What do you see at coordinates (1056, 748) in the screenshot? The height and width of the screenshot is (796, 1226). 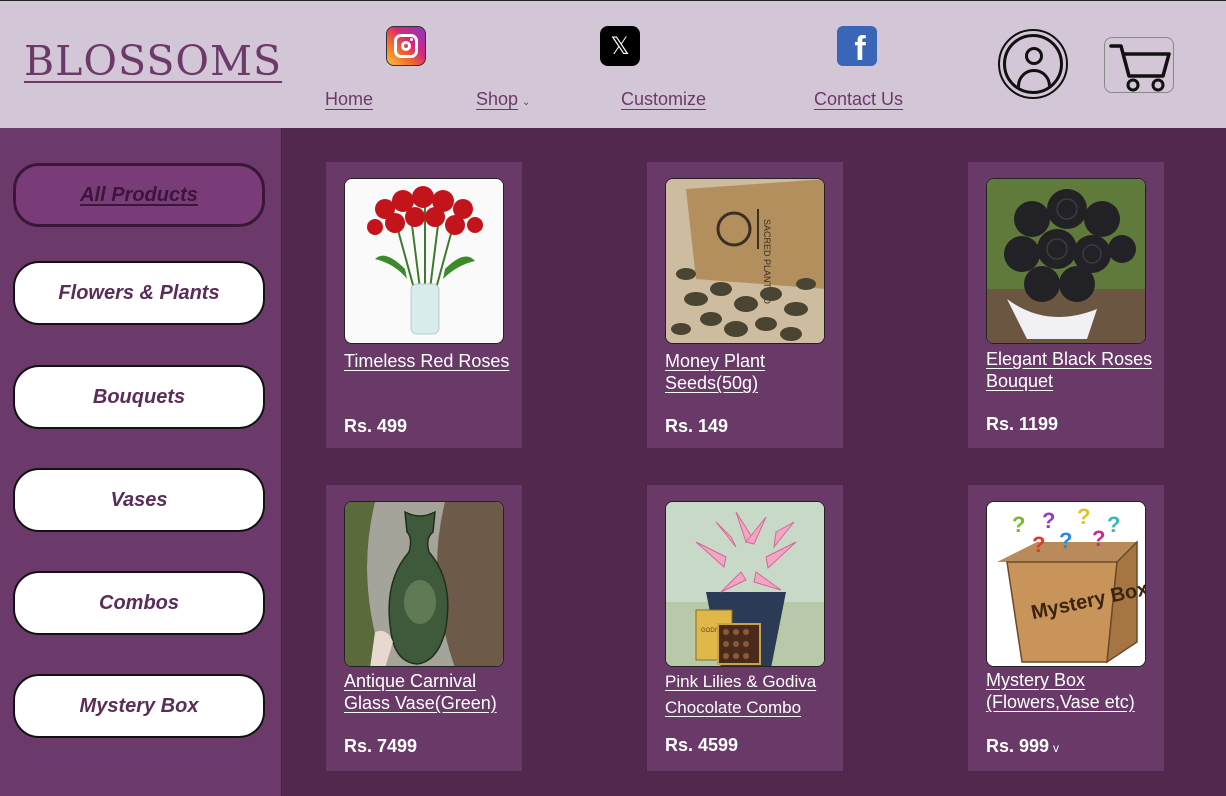 I see `chevron-down-icon: v` at bounding box center [1056, 748].